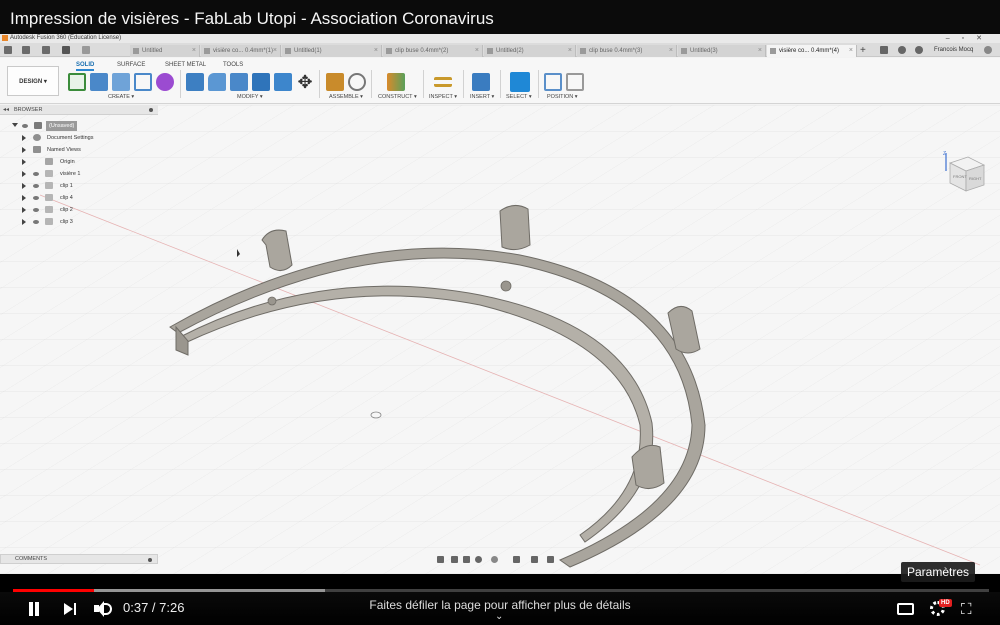 This screenshot has height=625, width=1000. What do you see at coordinates (494, 559) in the screenshot?
I see `fit-icon` at bounding box center [494, 559].